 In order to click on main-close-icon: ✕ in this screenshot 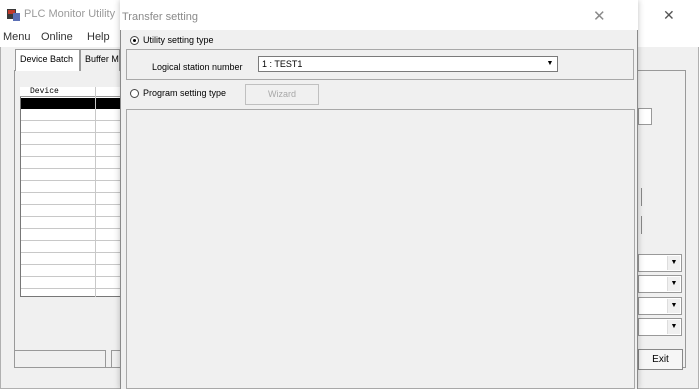, I will do `click(669, 15)`.